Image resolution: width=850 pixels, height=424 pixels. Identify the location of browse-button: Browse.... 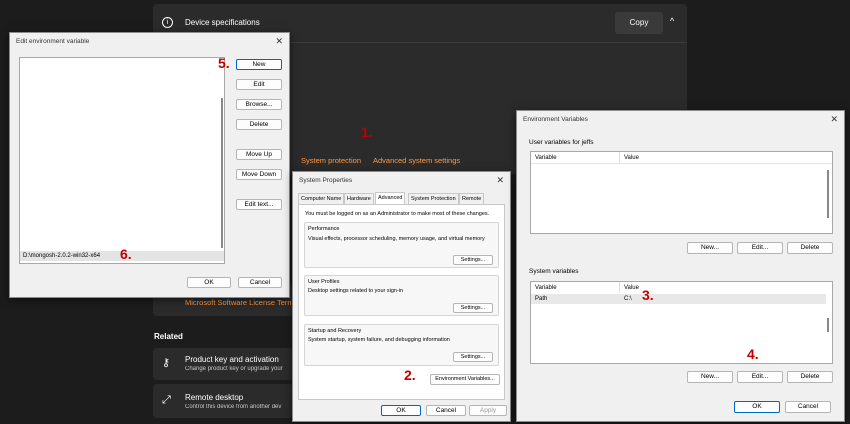
(259, 104).